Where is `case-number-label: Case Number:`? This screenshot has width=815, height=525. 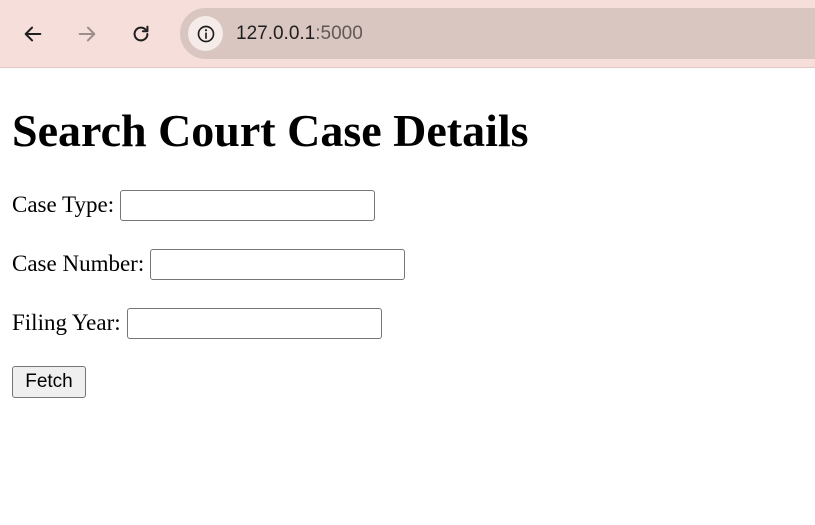 case-number-label: Case Number: is located at coordinates (78, 263).